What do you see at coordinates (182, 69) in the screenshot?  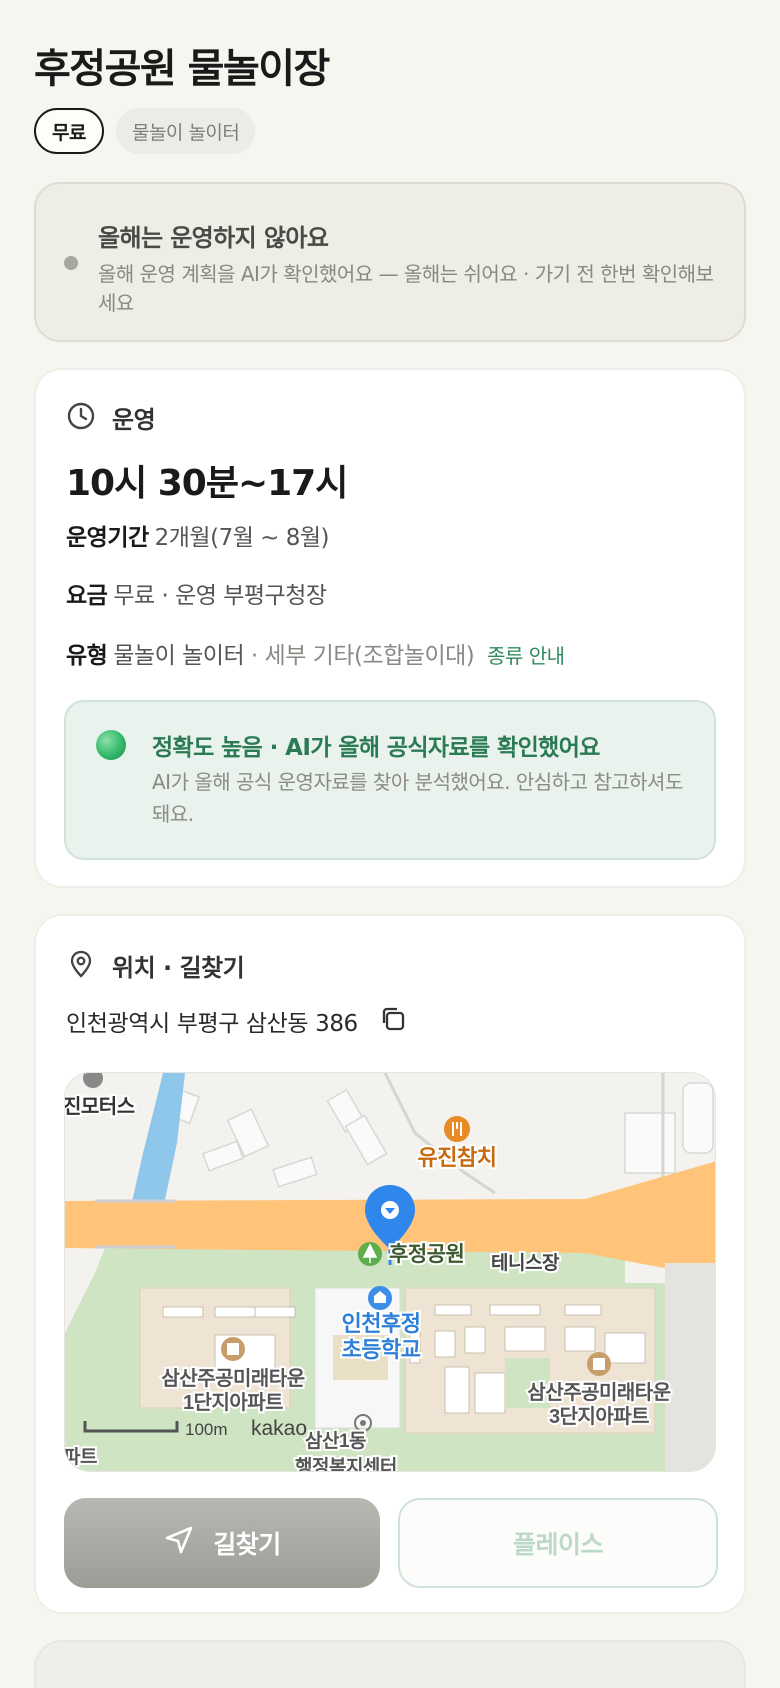 I see `page-title: 후정공원 물놀이장` at bounding box center [182, 69].